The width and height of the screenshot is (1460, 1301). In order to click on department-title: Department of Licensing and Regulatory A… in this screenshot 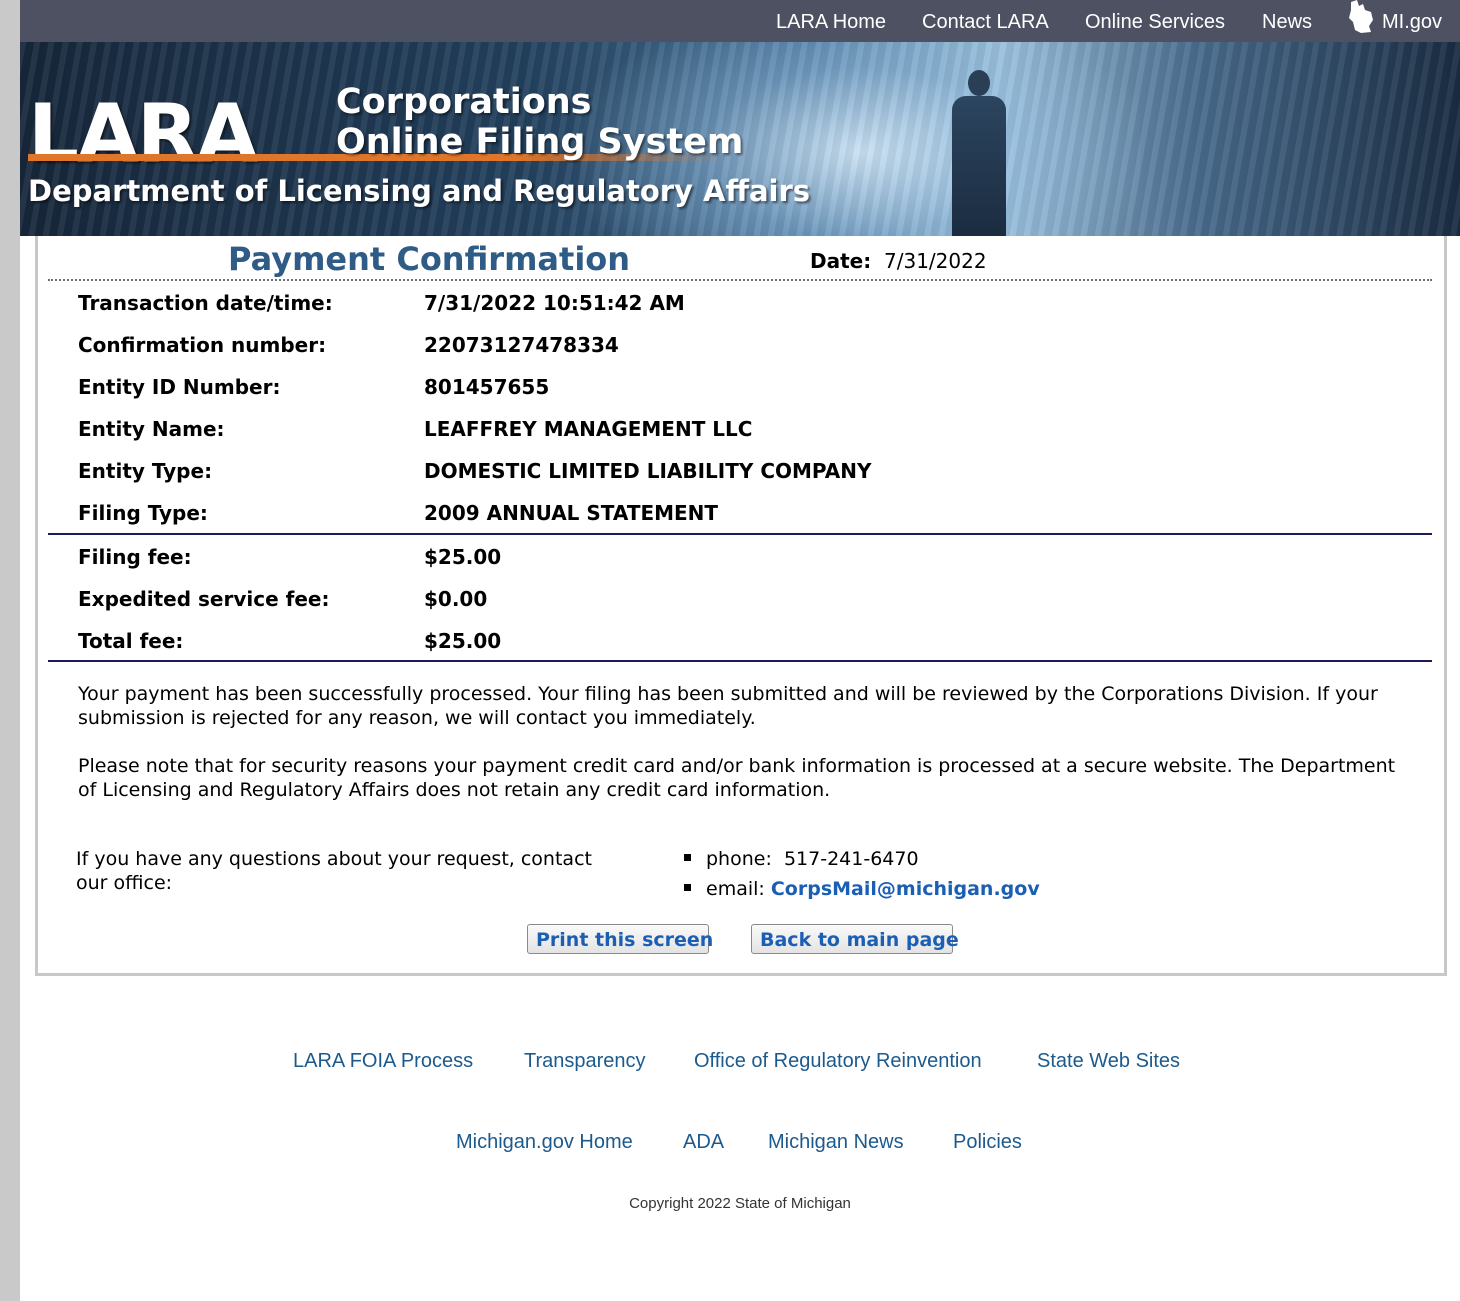, I will do `click(419, 191)`.